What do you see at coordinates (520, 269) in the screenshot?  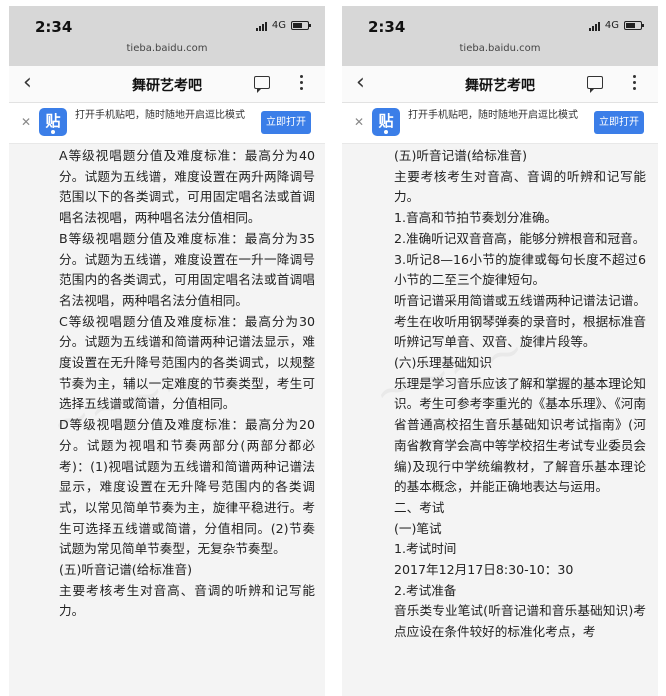 I see `paragraph: 3.听记8—16小节的旋律或每句长度不超过6小节的二至三个旋律短句。` at bounding box center [520, 269].